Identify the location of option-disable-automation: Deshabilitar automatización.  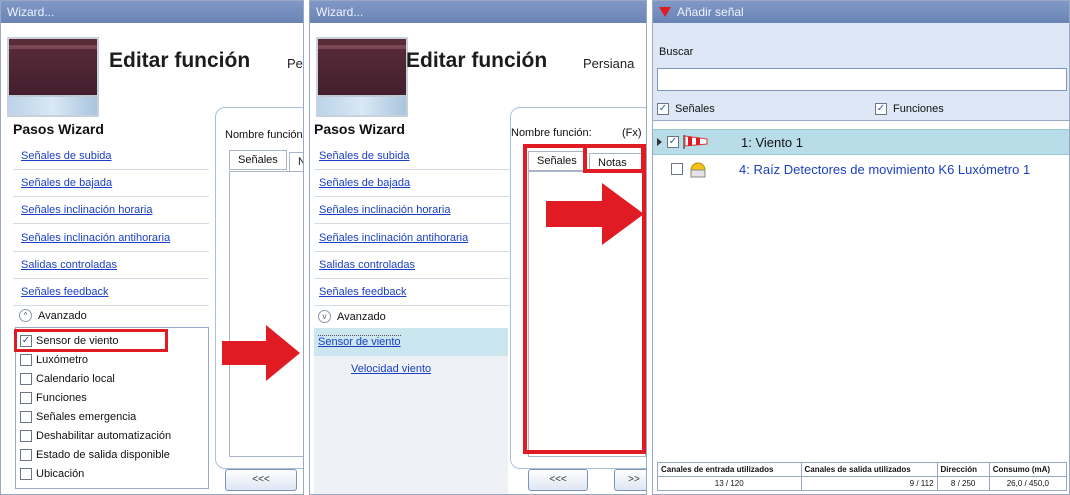
(112, 435).